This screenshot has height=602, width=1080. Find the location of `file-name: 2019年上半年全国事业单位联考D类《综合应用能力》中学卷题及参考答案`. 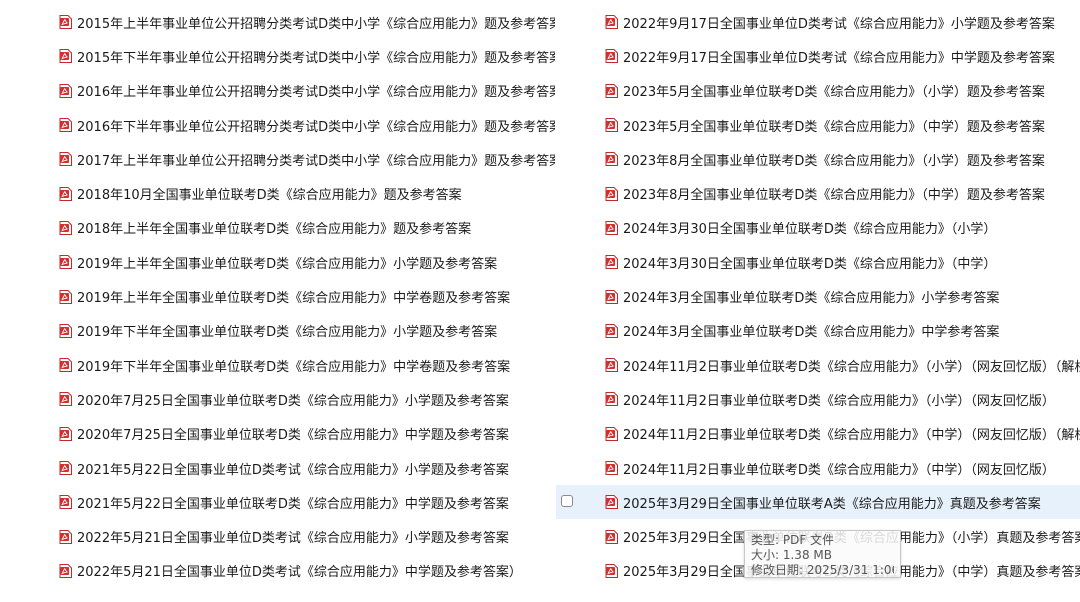

file-name: 2019年上半年全国事业单位联考D类《综合应用能力》中学卷题及参考答案 is located at coordinates (294, 299).